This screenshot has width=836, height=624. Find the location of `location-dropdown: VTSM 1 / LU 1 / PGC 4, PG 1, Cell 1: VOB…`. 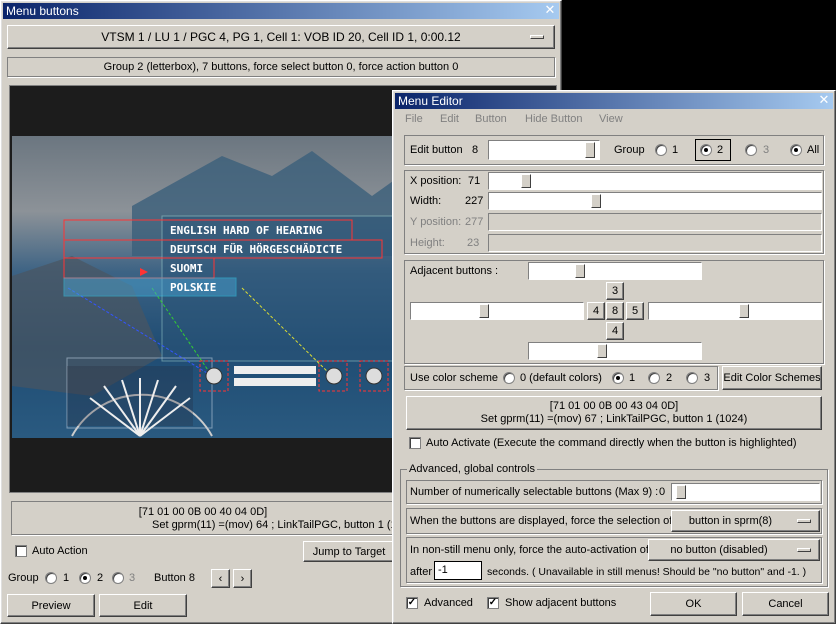

location-dropdown: VTSM 1 / LU 1 / PGC 4, PG 1, Cell 1: VOB… is located at coordinates (281, 37).